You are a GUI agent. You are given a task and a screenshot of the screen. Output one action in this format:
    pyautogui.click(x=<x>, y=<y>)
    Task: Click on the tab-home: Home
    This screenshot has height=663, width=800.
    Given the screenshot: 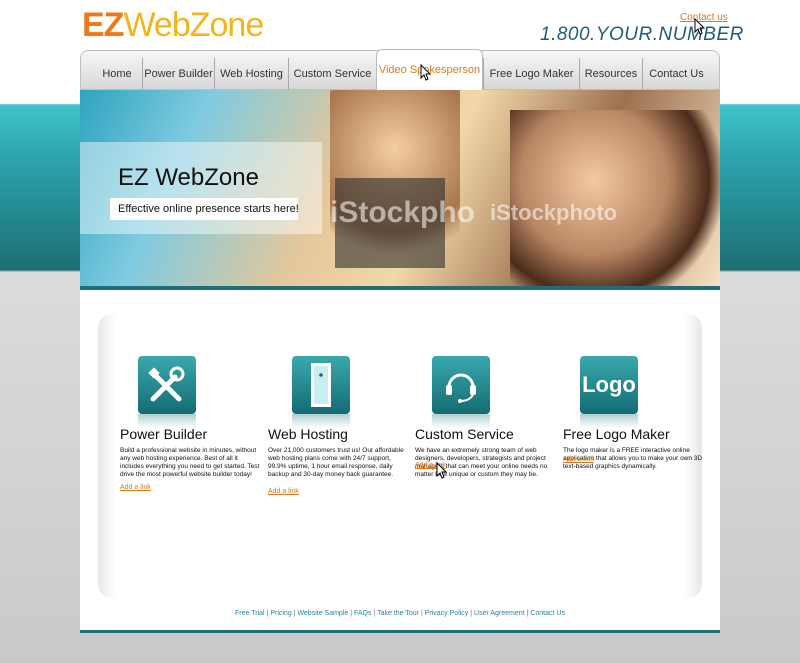 What is the action you would take?
    pyautogui.click(x=117, y=74)
    